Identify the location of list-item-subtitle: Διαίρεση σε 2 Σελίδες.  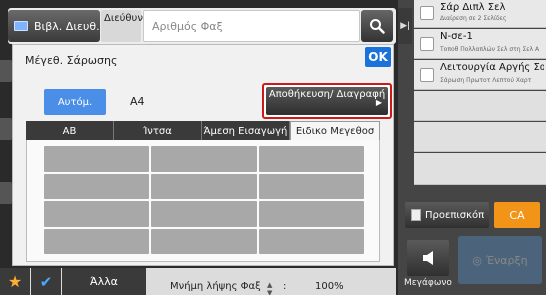
(473, 18).